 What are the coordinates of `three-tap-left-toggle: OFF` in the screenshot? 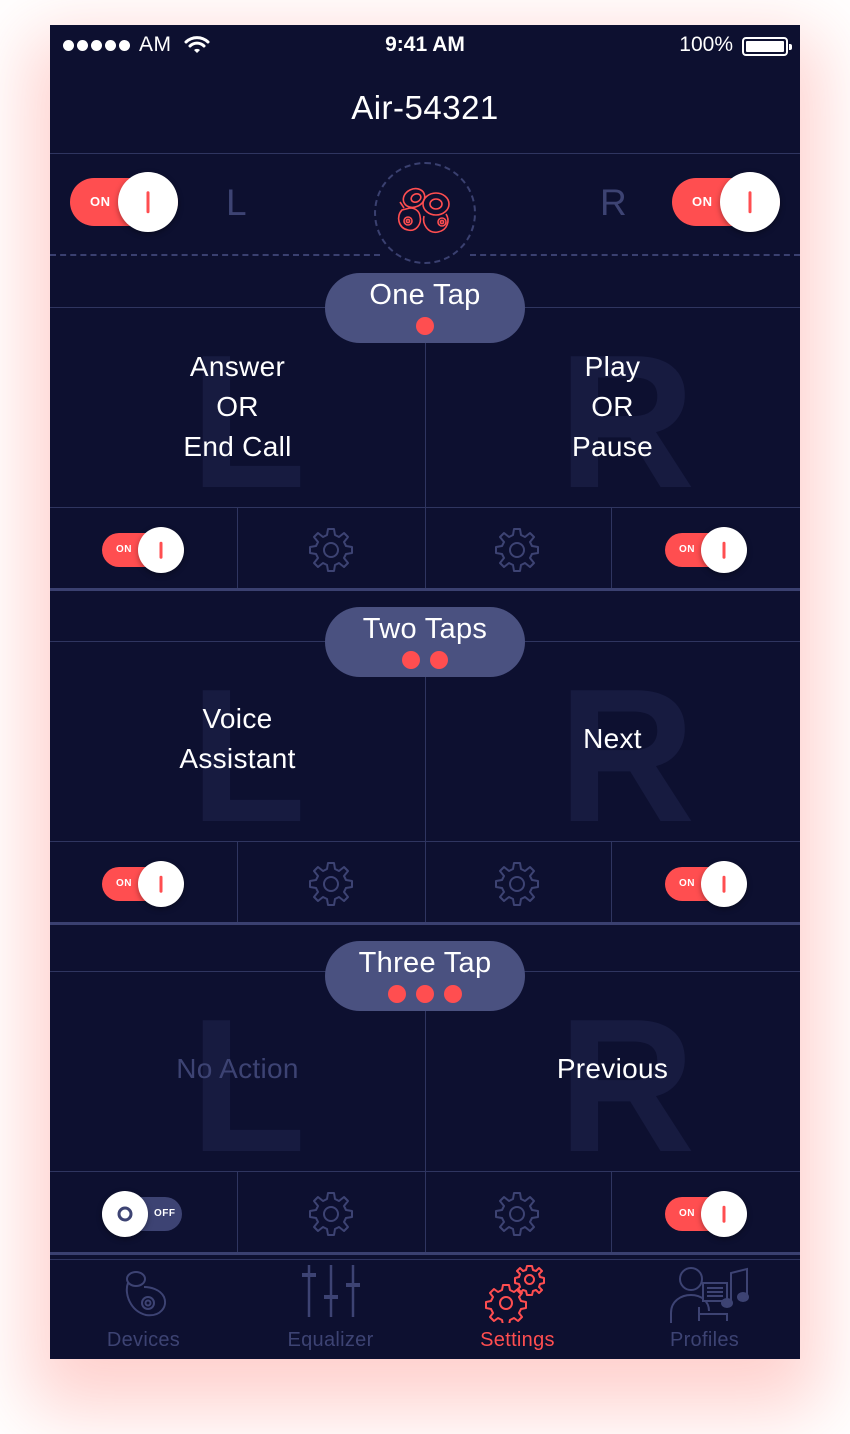 It's located at (142, 1214).